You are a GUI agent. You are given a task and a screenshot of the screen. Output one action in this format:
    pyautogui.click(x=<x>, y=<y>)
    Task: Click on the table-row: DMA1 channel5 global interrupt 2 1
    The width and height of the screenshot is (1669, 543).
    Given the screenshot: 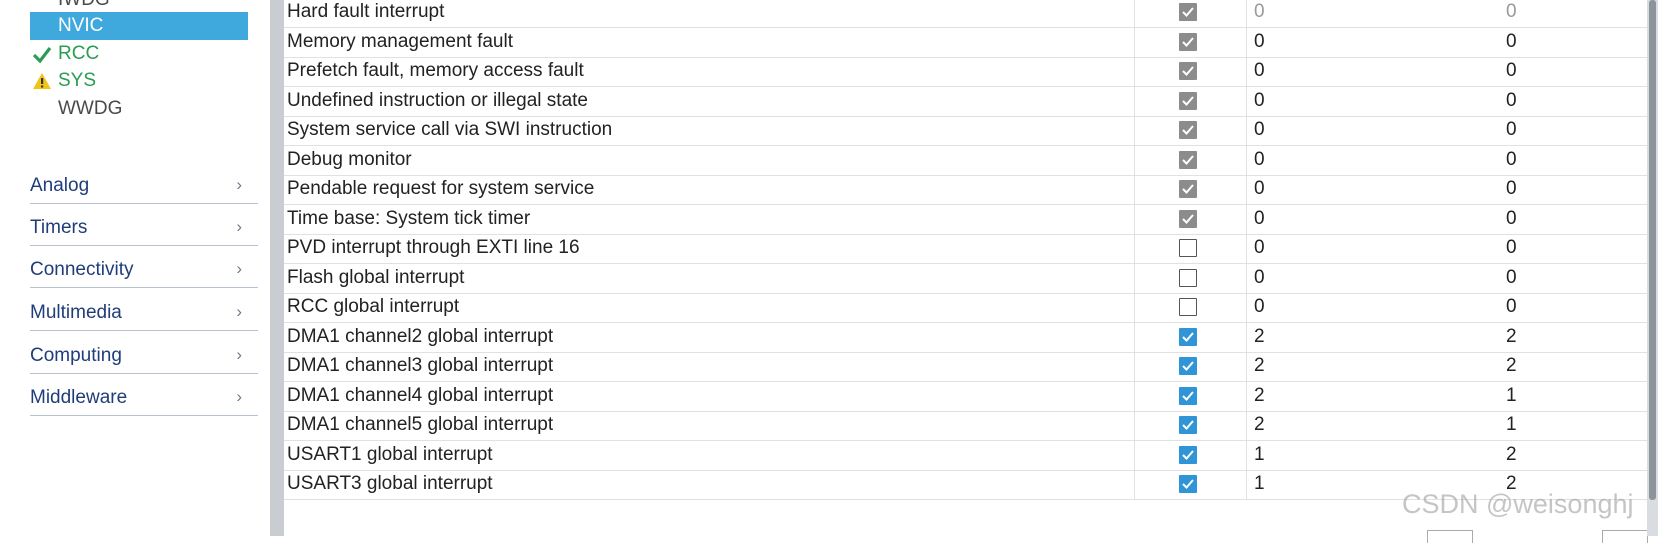 What is the action you would take?
    pyautogui.click(x=971, y=426)
    